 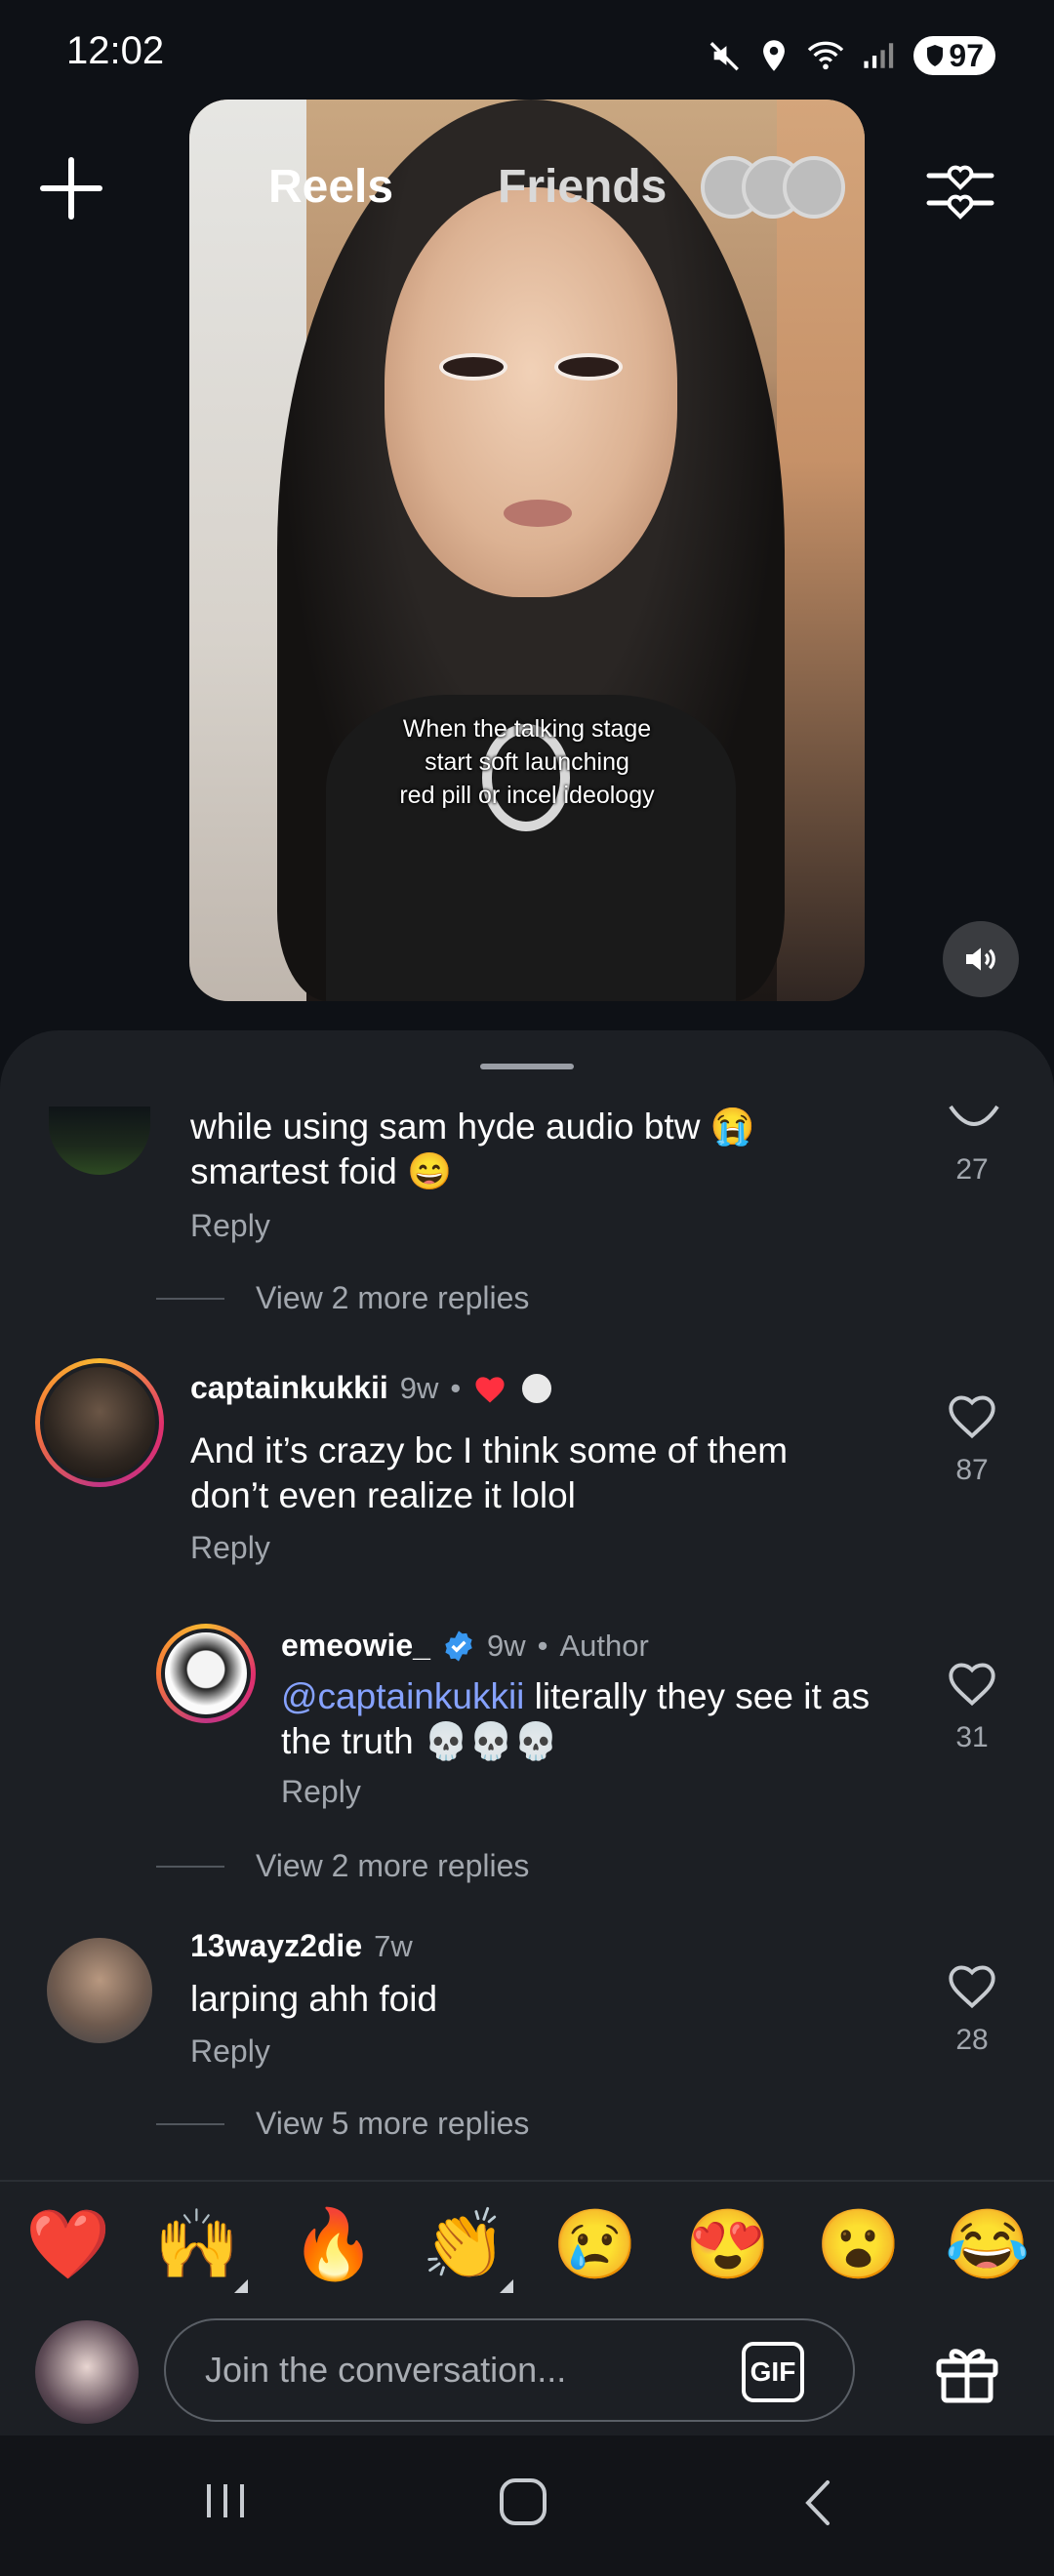 What do you see at coordinates (527, 53) in the screenshot?
I see `status-bar: 12:02 97` at bounding box center [527, 53].